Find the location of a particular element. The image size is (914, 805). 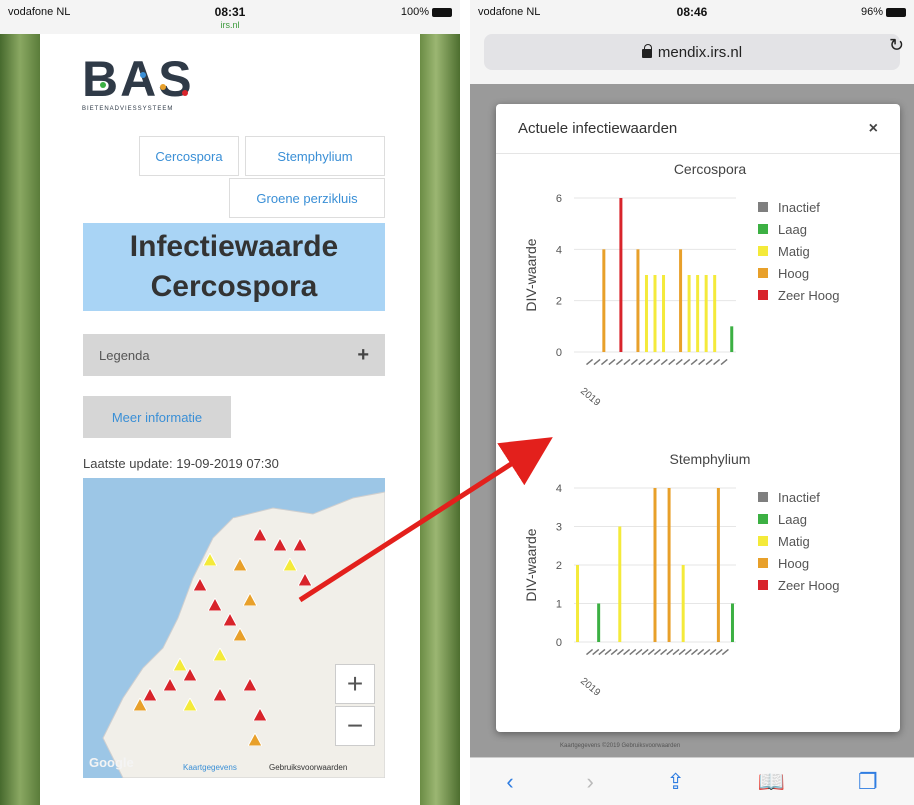

more-info-button: Meer informatie is located at coordinates (157, 417).